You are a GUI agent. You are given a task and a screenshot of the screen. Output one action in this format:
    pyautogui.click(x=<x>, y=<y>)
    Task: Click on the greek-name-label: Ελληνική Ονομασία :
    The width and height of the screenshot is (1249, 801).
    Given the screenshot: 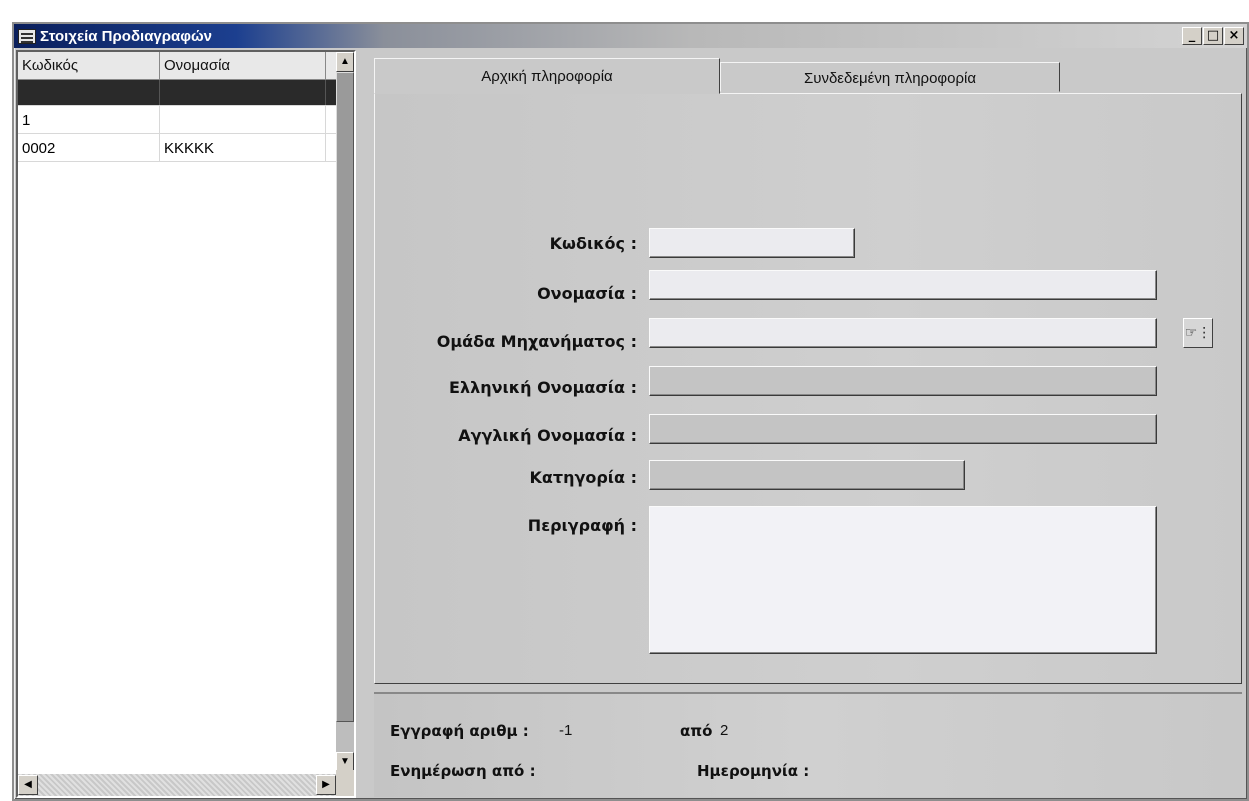 What is the action you would take?
    pyautogui.click(x=543, y=387)
    